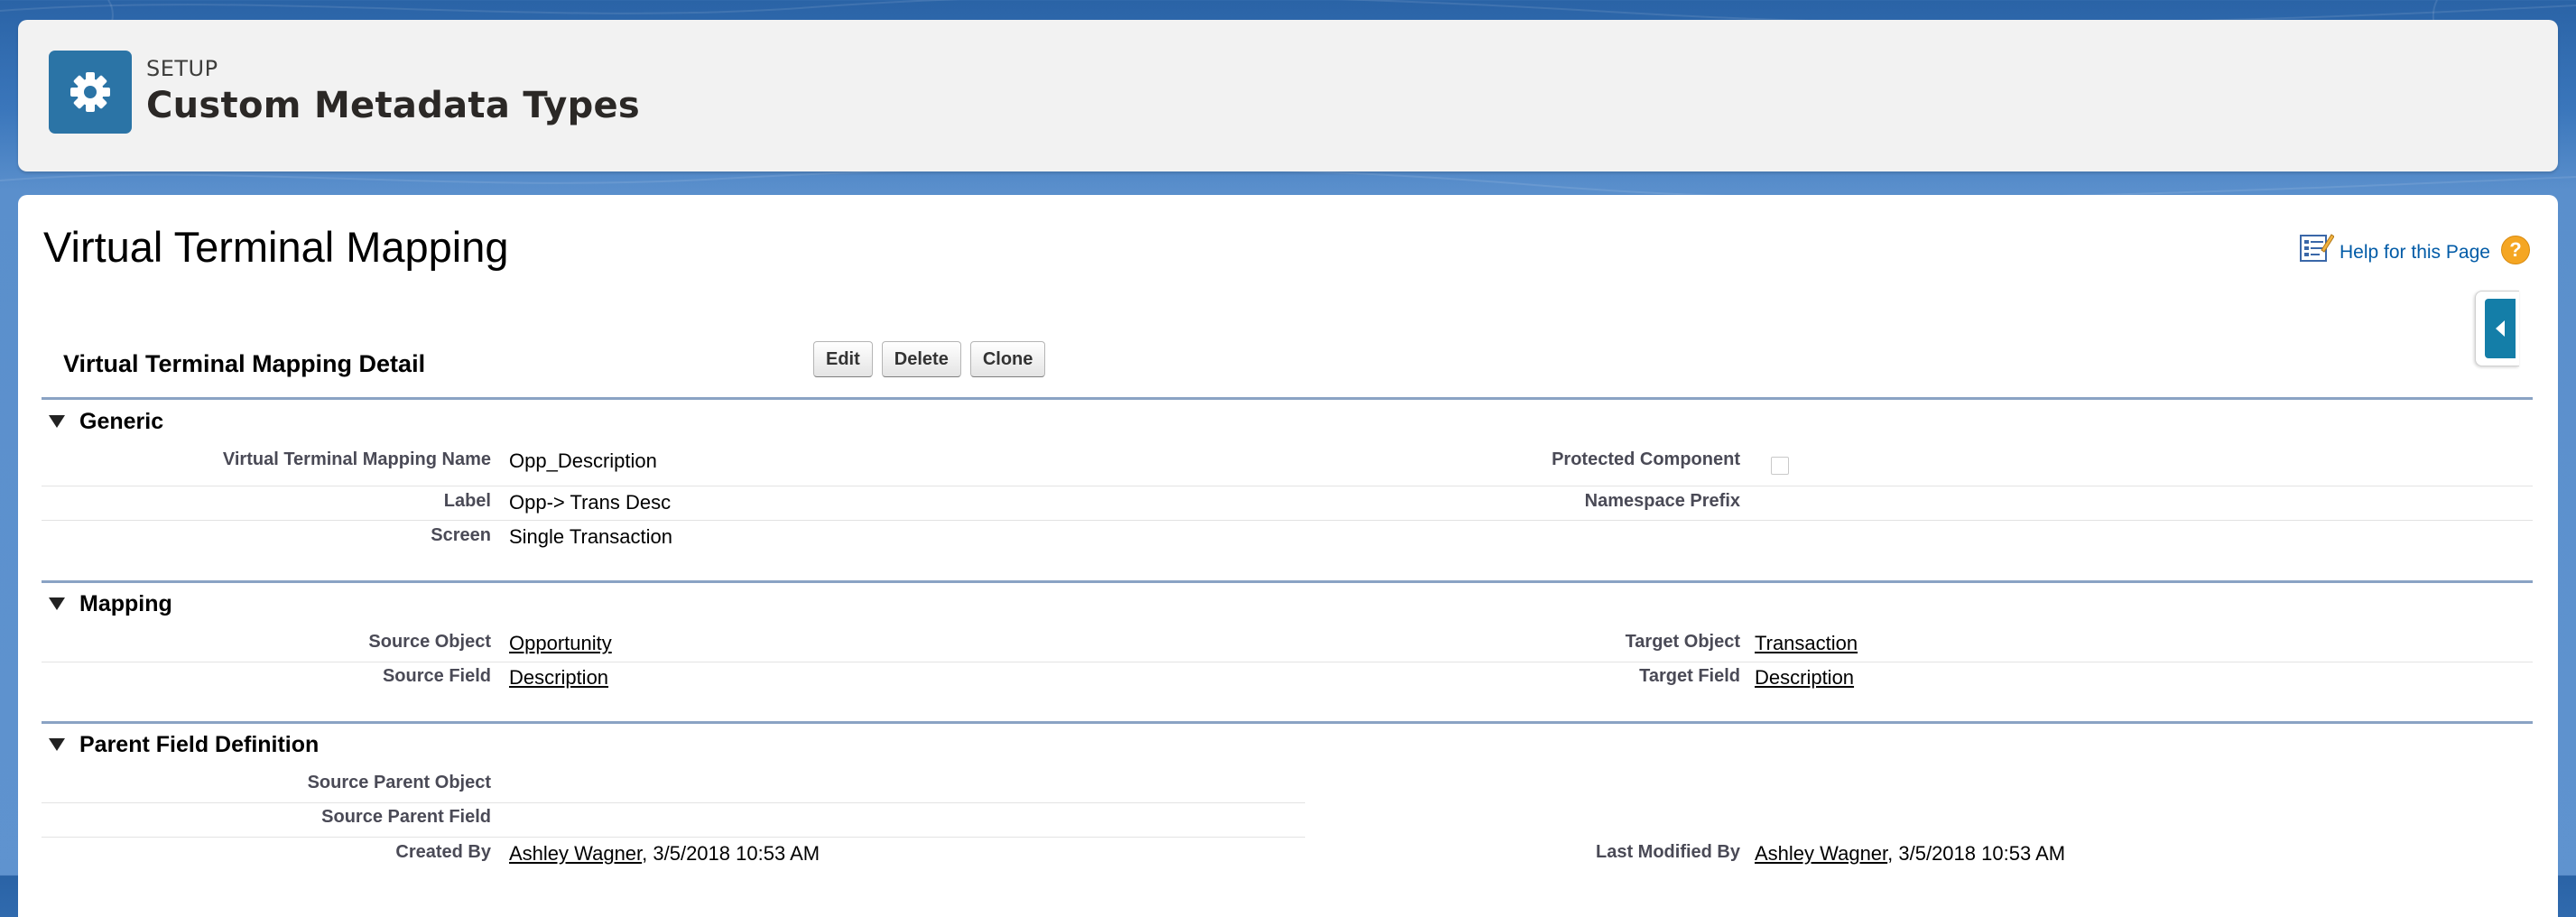  I want to click on source-parent-field-label: Source Parent Field, so click(406, 817).